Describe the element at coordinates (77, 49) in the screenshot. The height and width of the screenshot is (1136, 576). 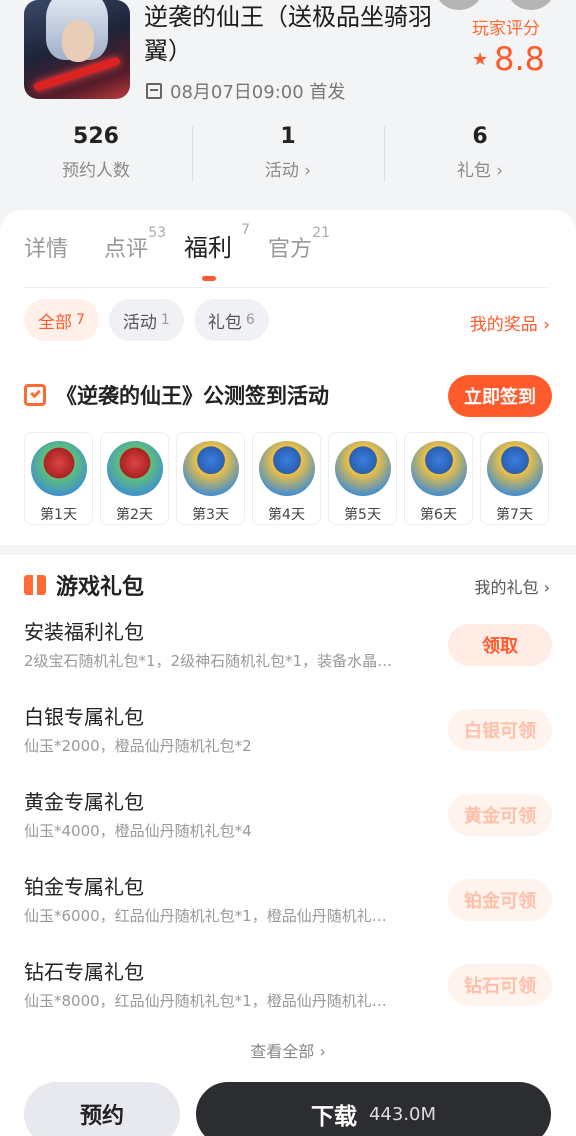
I see `game-icon-image` at that location.